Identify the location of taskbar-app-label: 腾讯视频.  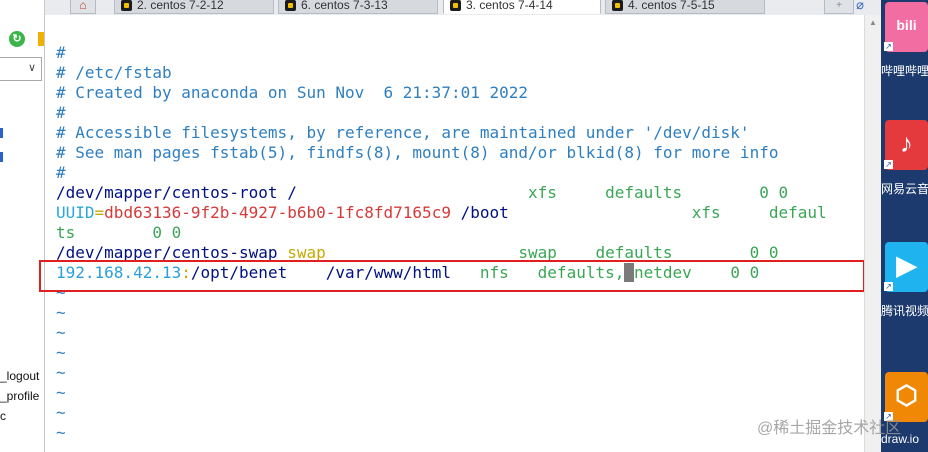
(904, 311).